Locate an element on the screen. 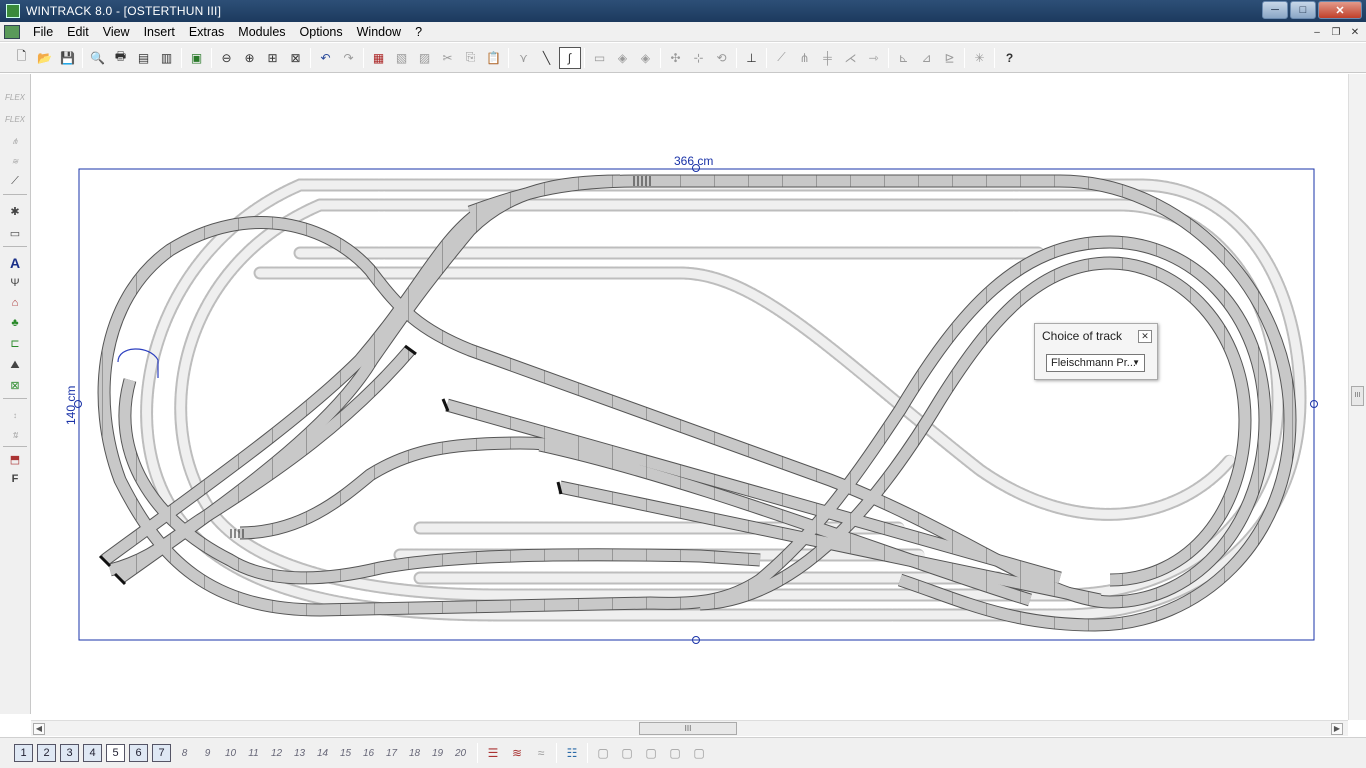 The image size is (1366, 768). track-curve-icon: ╲ is located at coordinates (547, 58).